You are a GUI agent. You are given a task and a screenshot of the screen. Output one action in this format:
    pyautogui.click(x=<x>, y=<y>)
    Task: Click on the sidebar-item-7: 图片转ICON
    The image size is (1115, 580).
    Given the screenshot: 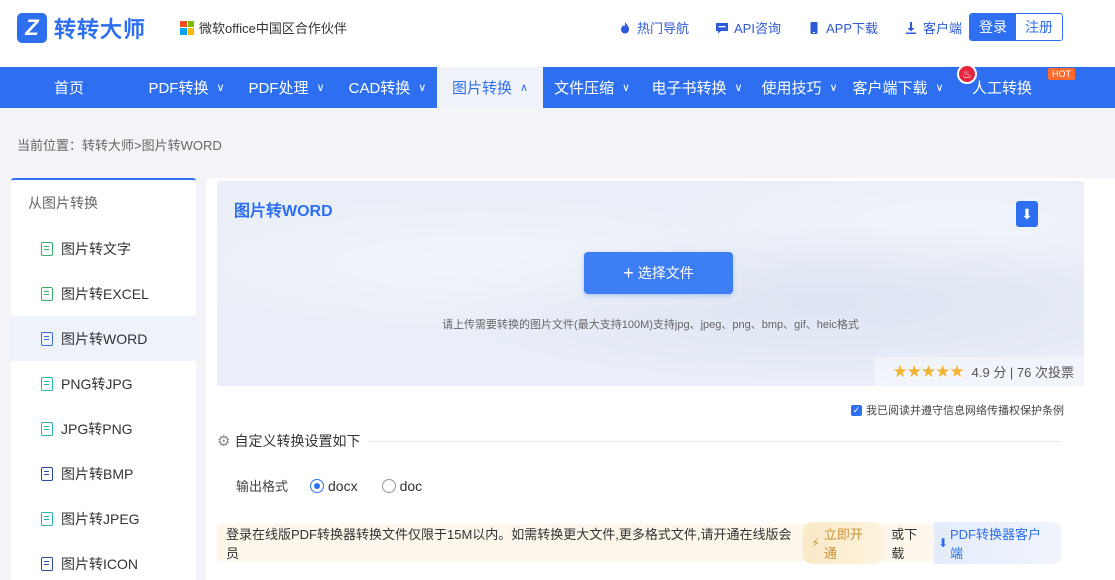 What is the action you would take?
    pyautogui.click(x=103, y=560)
    